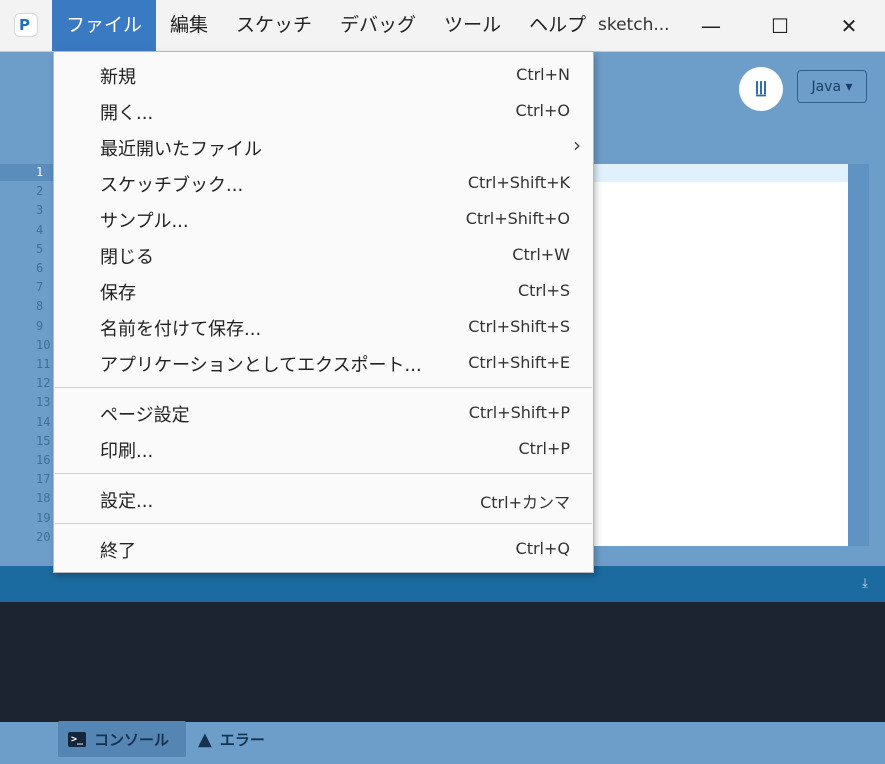 This screenshot has width=885, height=764. What do you see at coordinates (323, 219) in the screenshot?
I see `menu-item: サンプル... Ctrl+Shift+O` at bounding box center [323, 219].